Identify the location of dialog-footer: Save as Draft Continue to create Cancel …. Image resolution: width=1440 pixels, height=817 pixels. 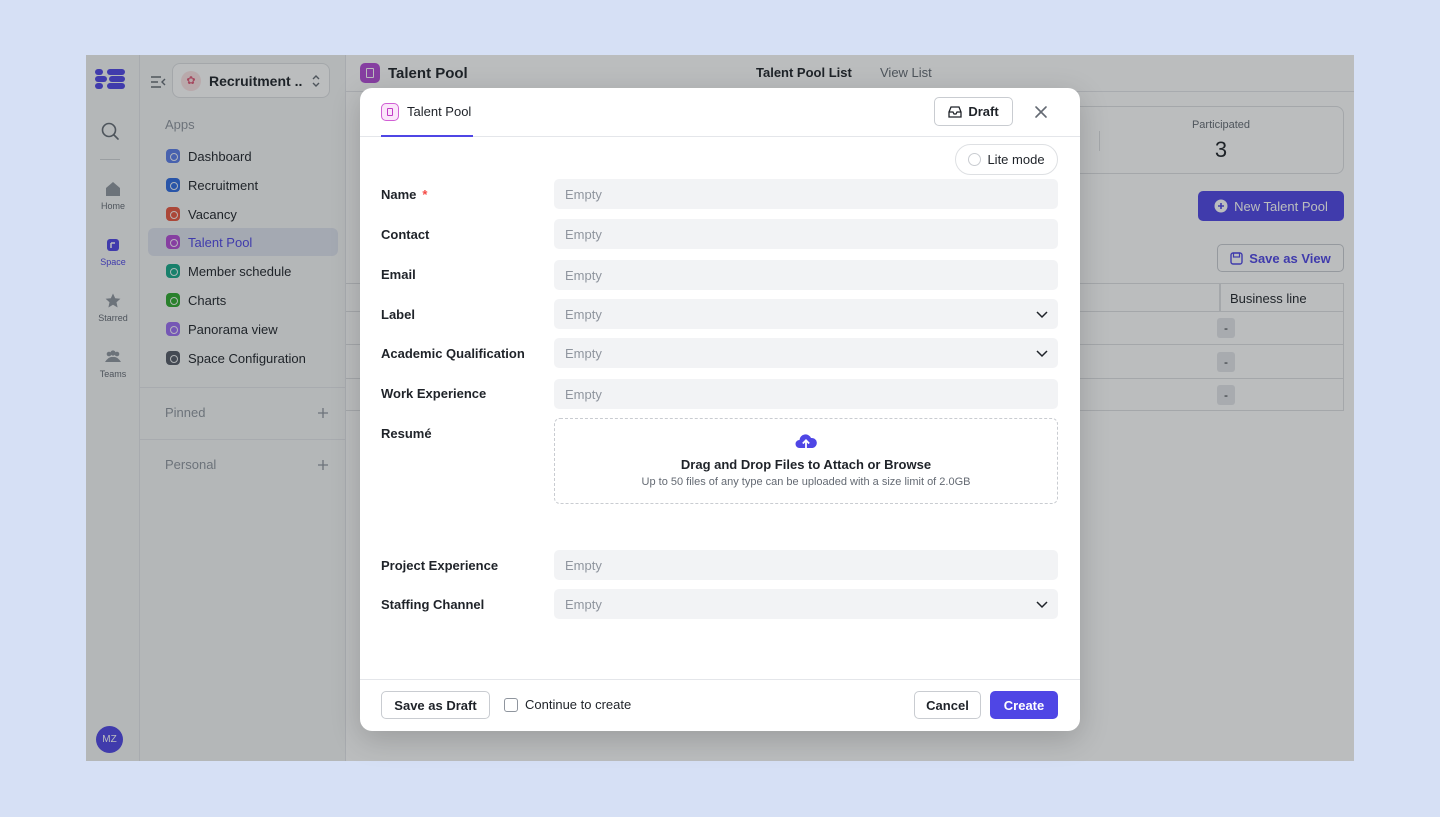
(720, 705).